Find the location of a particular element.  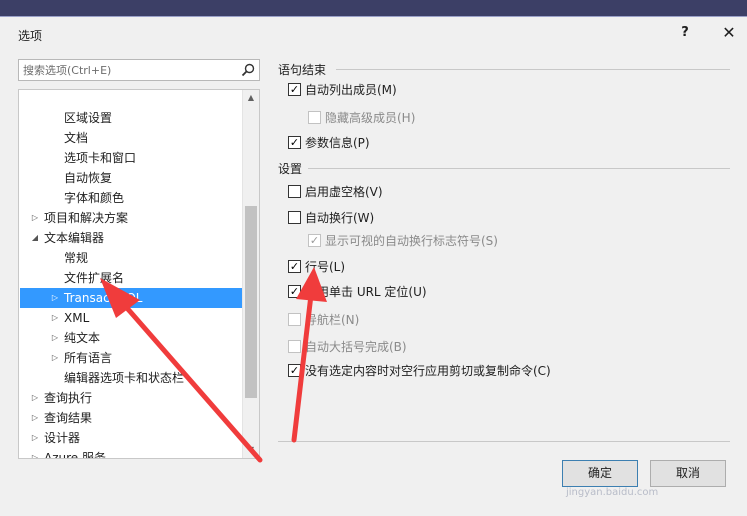

tree-item: 字体和颜色 is located at coordinates (131, 198).